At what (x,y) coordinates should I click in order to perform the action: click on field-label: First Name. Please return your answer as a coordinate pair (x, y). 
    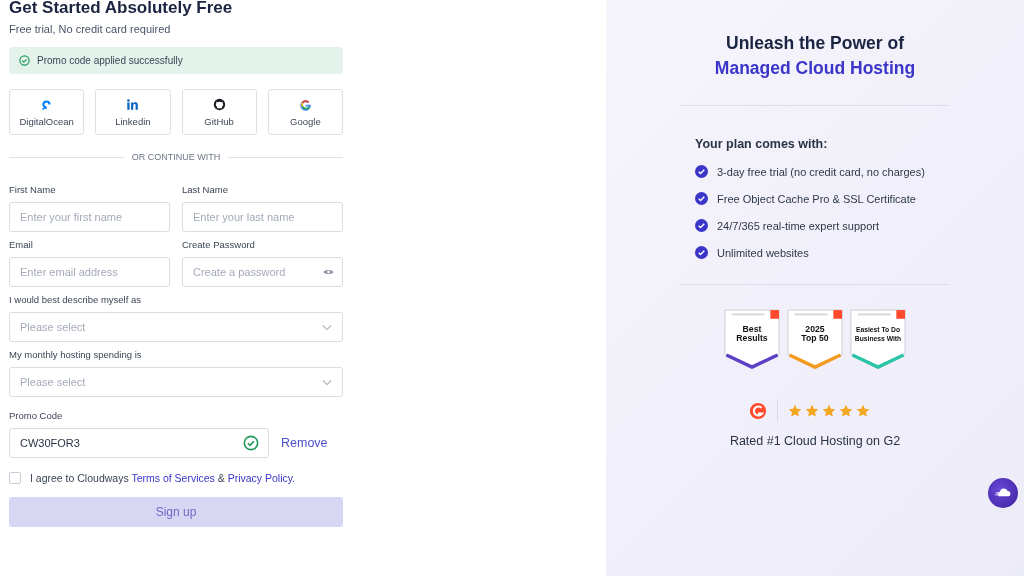
    Looking at the image, I should click on (33, 189).